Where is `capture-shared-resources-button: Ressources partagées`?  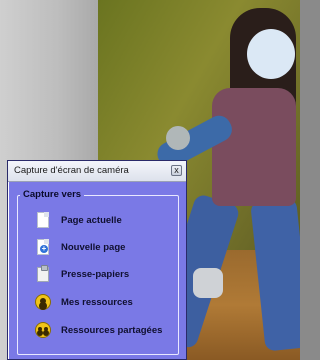
capture-shared-resources-button: Ressources partagées is located at coordinates (98, 330).